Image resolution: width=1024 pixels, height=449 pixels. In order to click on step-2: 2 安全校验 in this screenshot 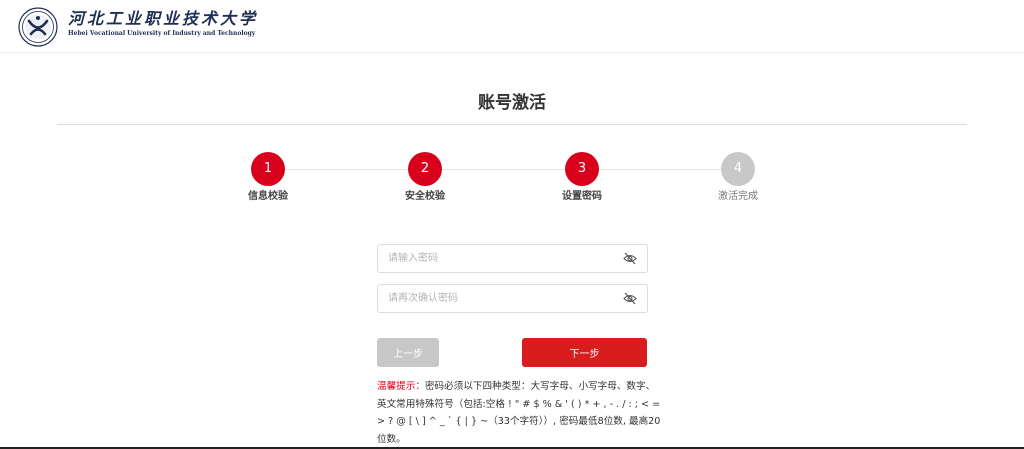, I will do `click(425, 178)`.